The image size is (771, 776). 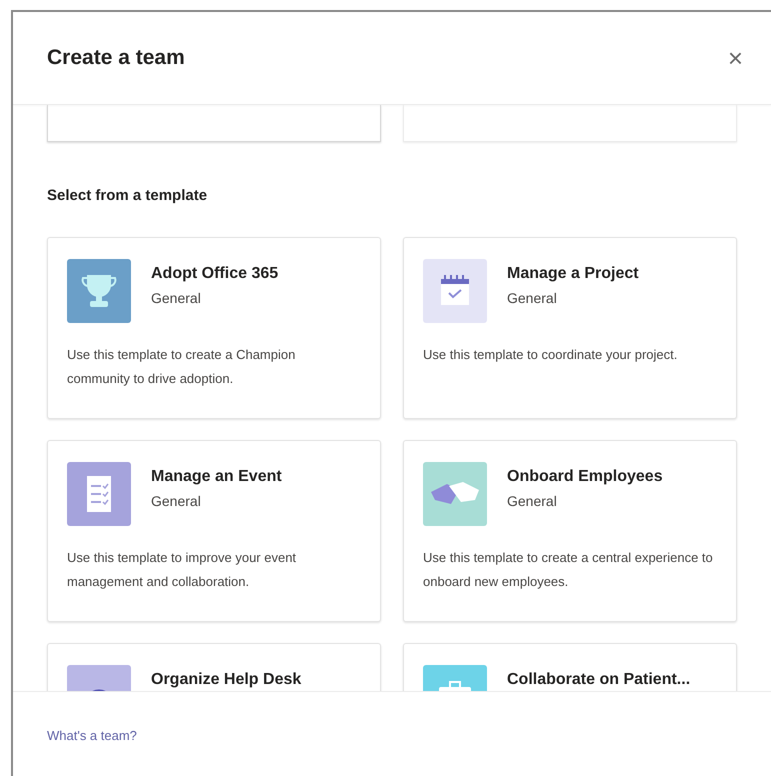 What do you see at coordinates (570, 531) in the screenshot?
I see `template-card: Onboard Employees General Use this template to create a central experience to onboard new employees.` at bounding box center [570, 531].